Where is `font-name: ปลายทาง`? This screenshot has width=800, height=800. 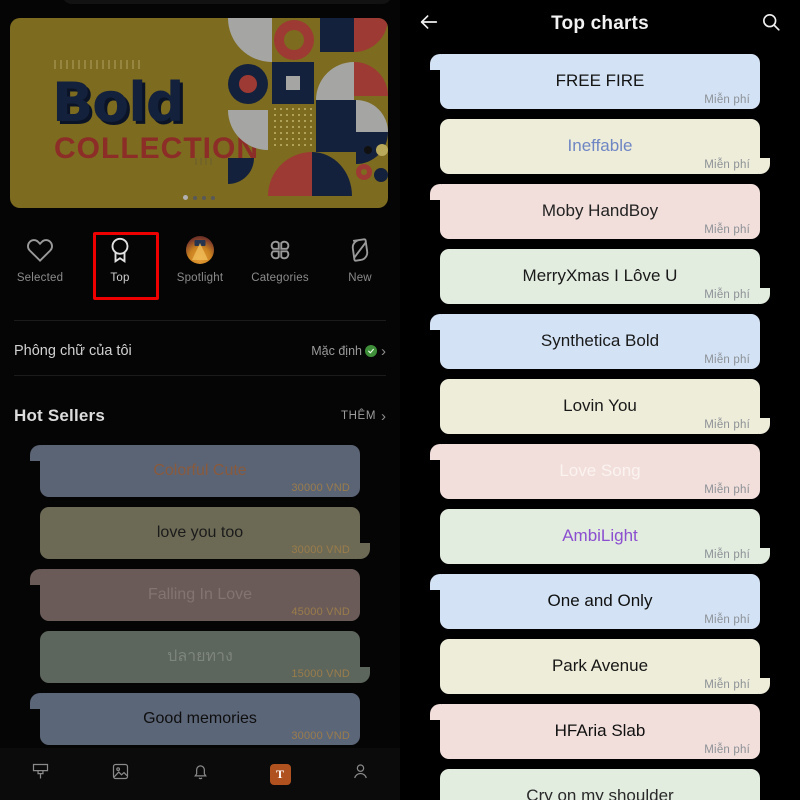 font-name: ปลายทาง is located at coordinates (200, 657).